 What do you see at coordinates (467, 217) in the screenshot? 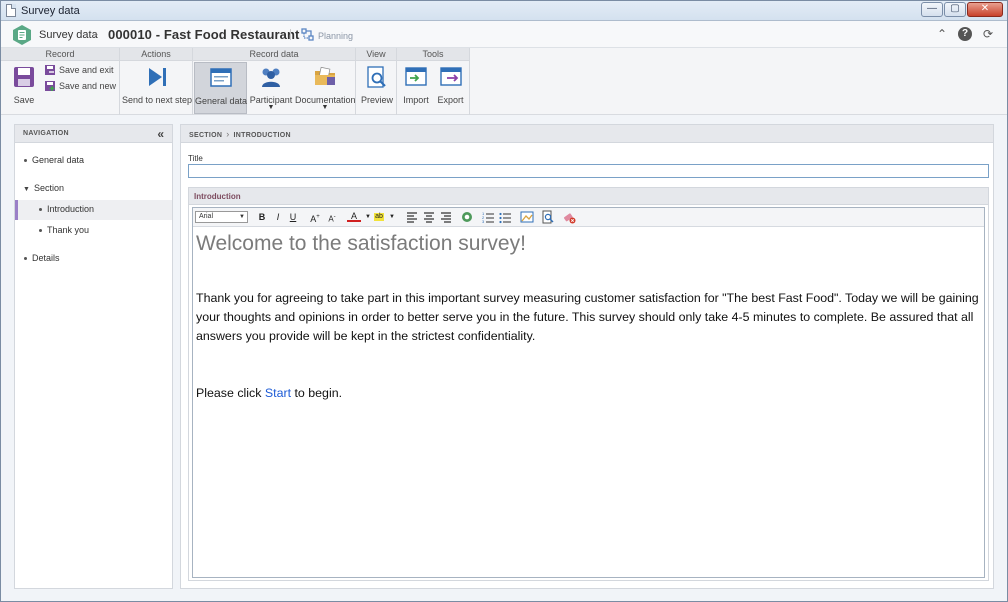
I see `insert-link-icon` at bounding box center [467, 217].